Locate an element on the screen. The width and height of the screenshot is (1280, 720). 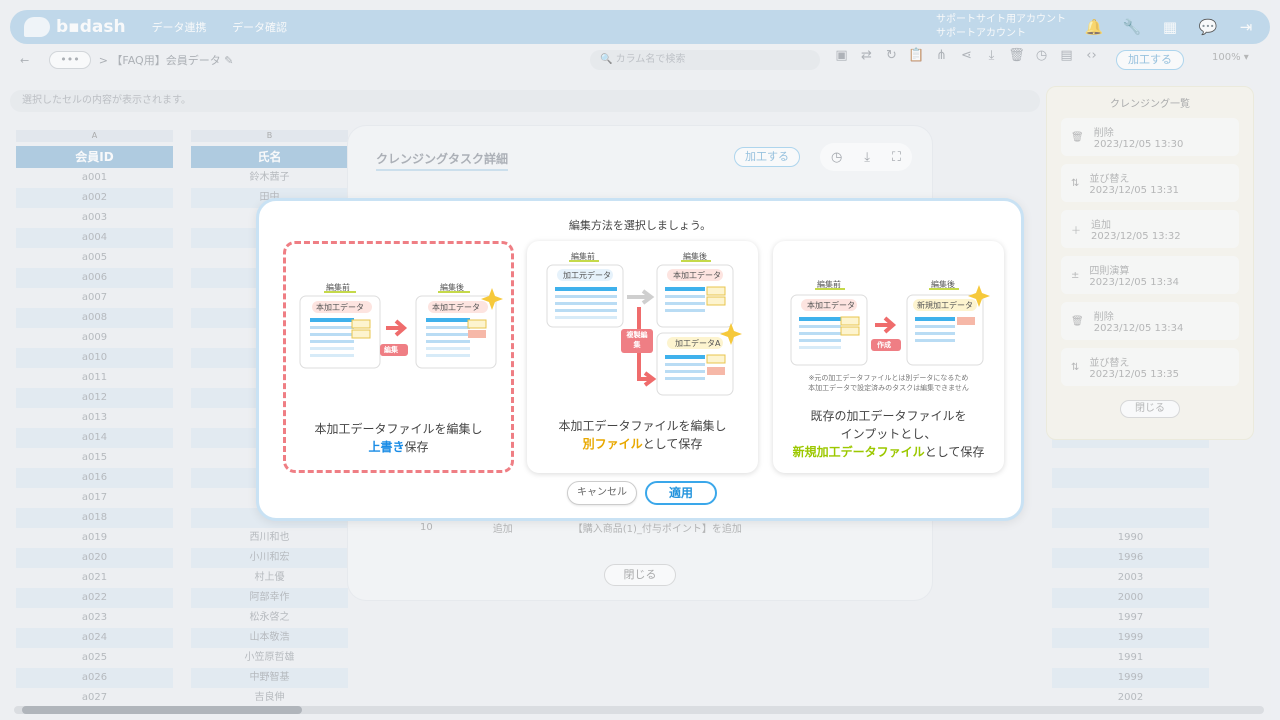
option-highlight: 上書き is located at coordinates (386, 447).